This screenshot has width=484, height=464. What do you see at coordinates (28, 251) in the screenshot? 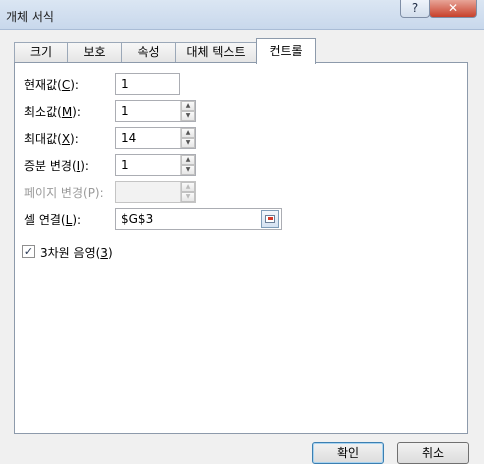
I see `shading-3d-checkbox: ✓` at bounding box center [28, 251].